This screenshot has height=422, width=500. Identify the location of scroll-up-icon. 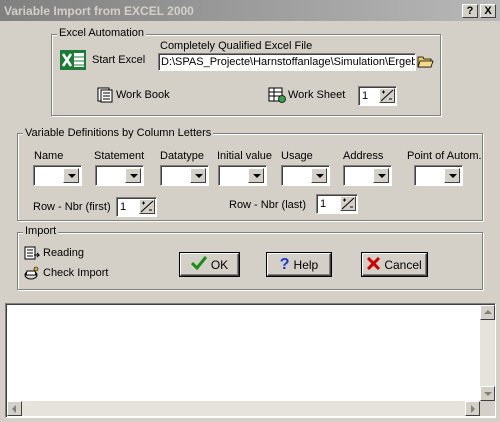
(487, 312).